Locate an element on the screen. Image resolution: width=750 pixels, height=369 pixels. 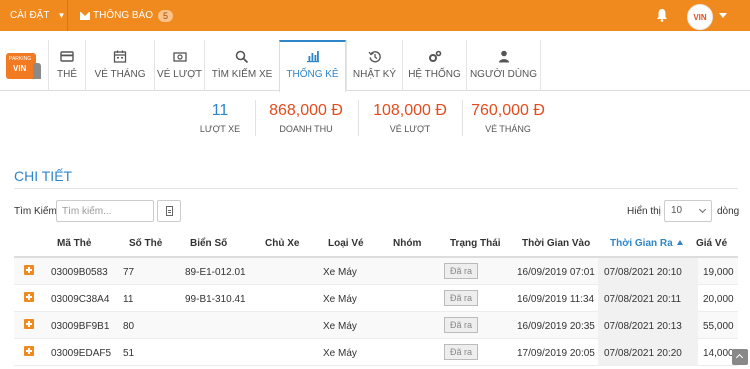
search-icon is located at coordinates (242, 56).